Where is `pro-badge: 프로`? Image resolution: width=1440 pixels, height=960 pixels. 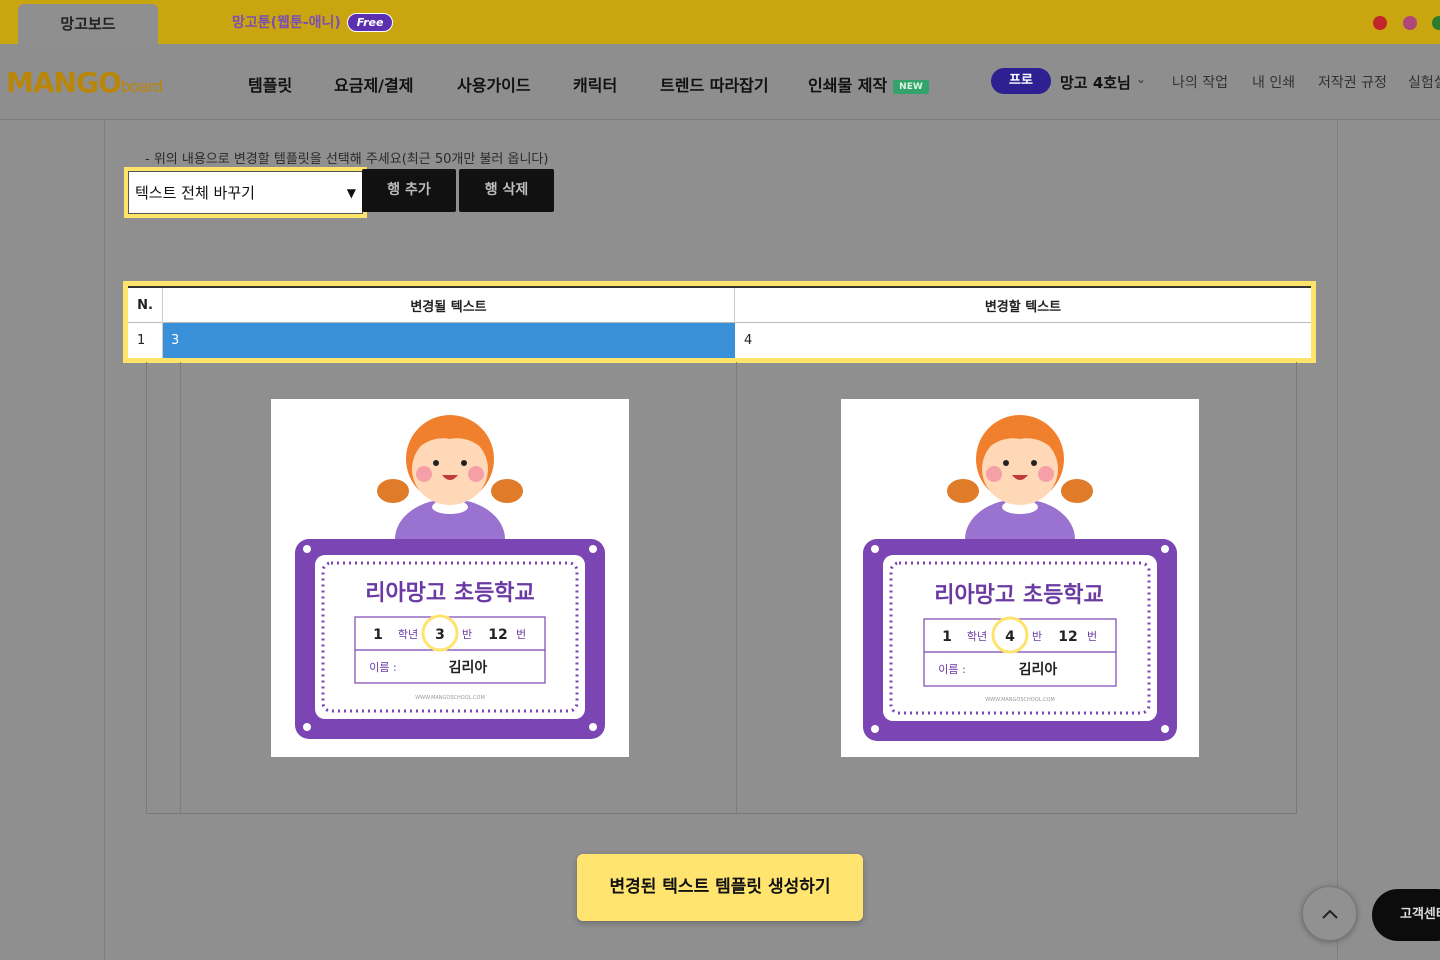 pro-badge: 프로 is located at coordinates (1021, 81).